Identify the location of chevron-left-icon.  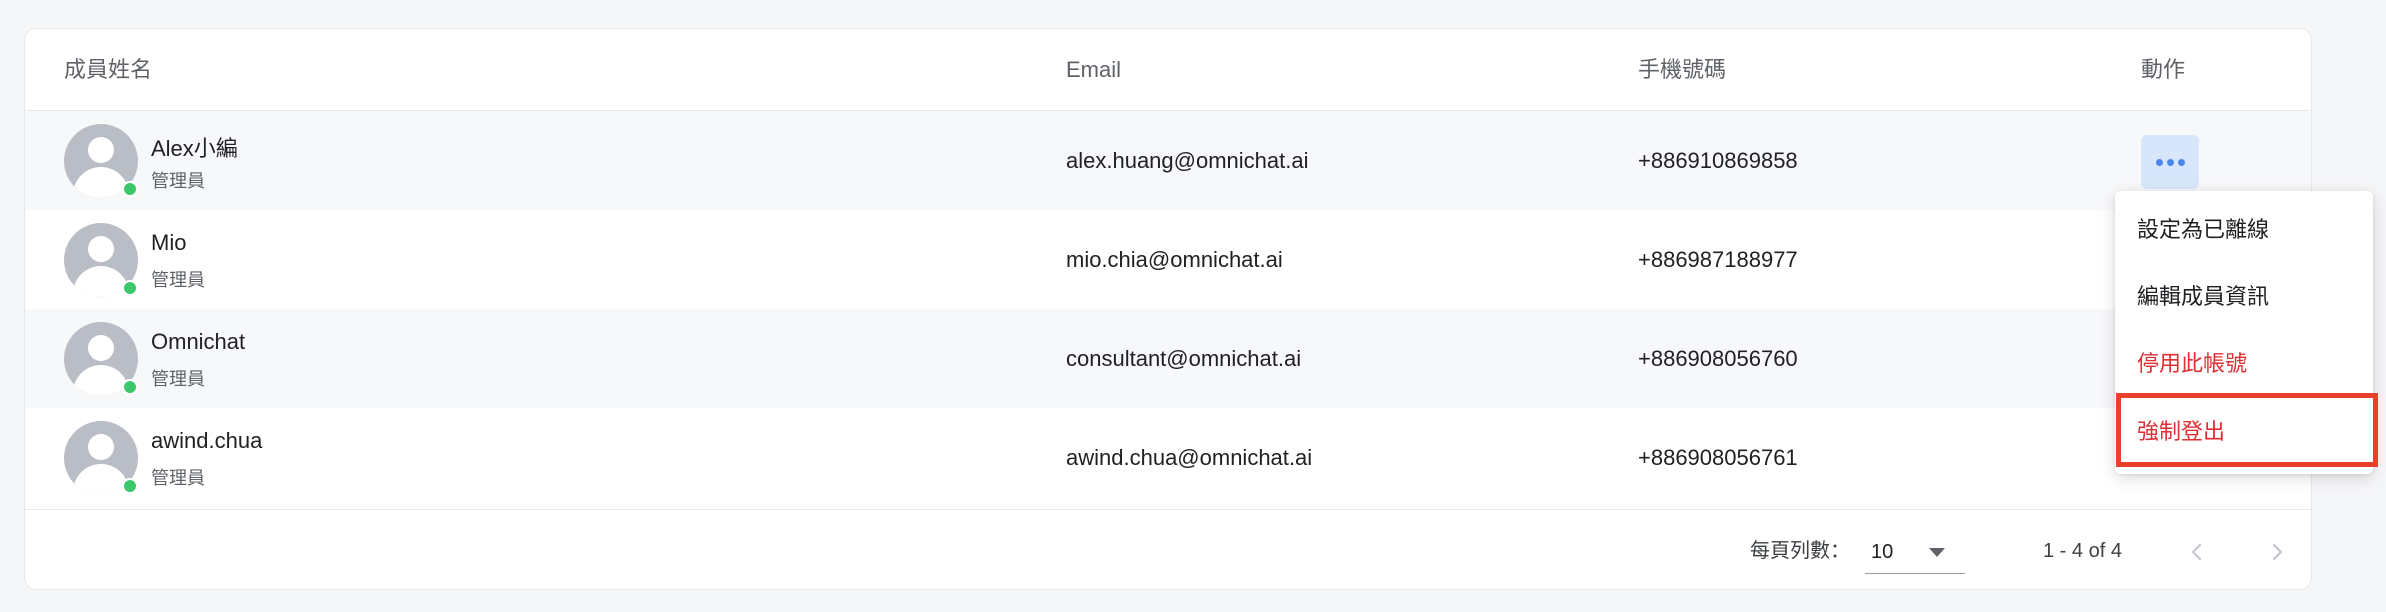
(2196, 552).